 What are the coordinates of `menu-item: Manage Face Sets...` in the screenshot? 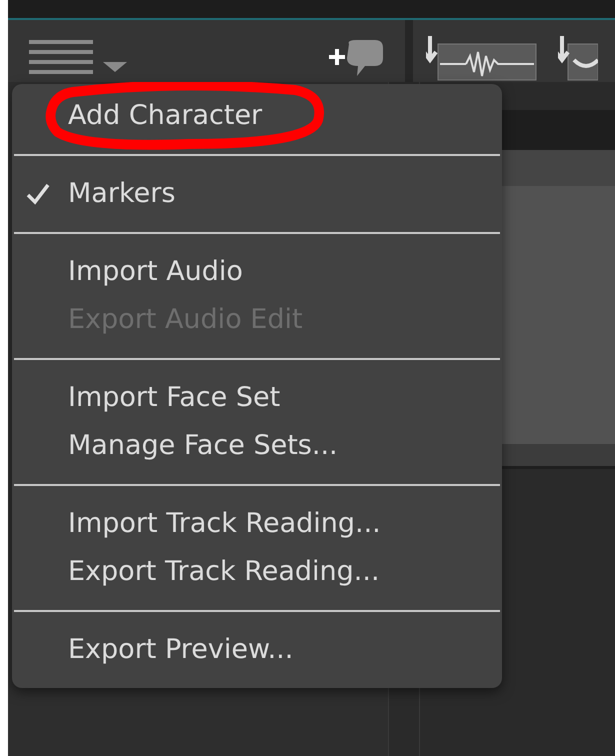 It's located at (257, 446).